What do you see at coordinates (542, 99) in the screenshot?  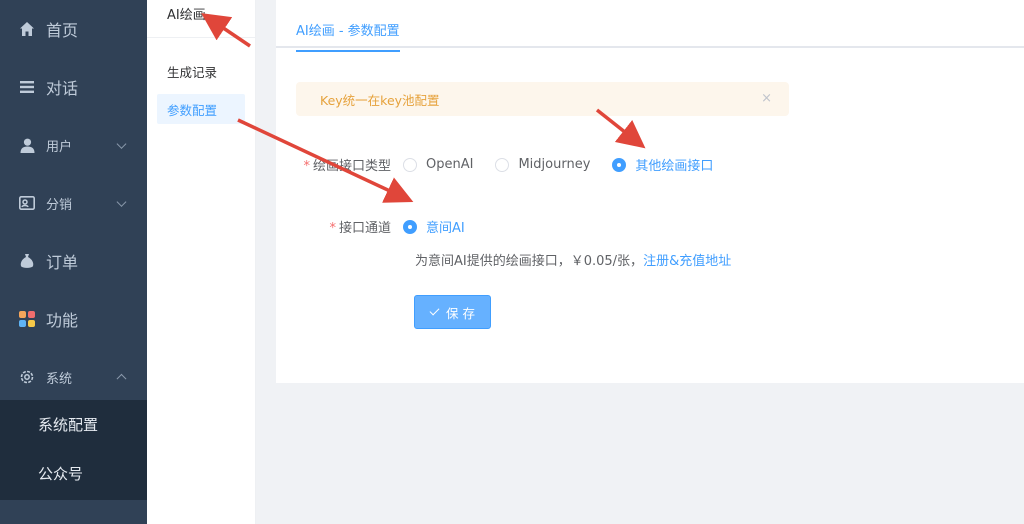 I see `warning-alert: Key统一在key池配置 ×` at bounding box center [542, 99].